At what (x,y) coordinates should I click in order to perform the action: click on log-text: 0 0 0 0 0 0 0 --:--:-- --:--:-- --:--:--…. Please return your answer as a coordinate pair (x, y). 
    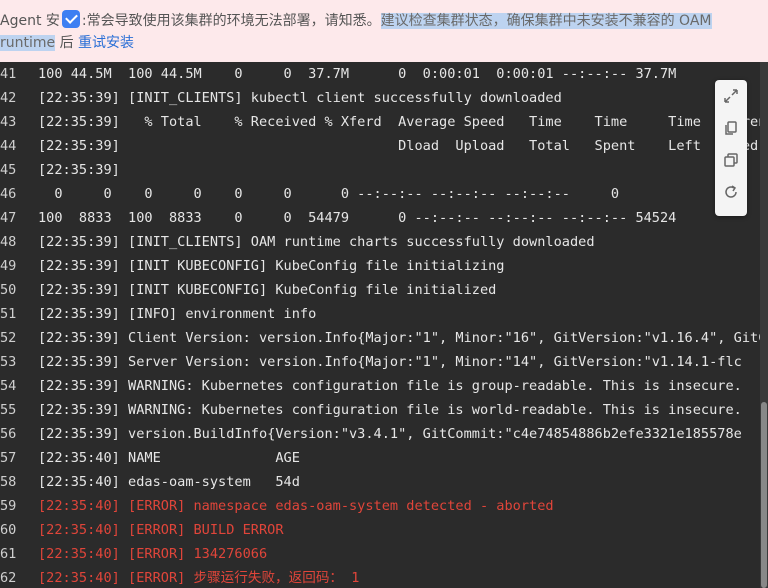
    Looking at the image, I should click on (329, 194).